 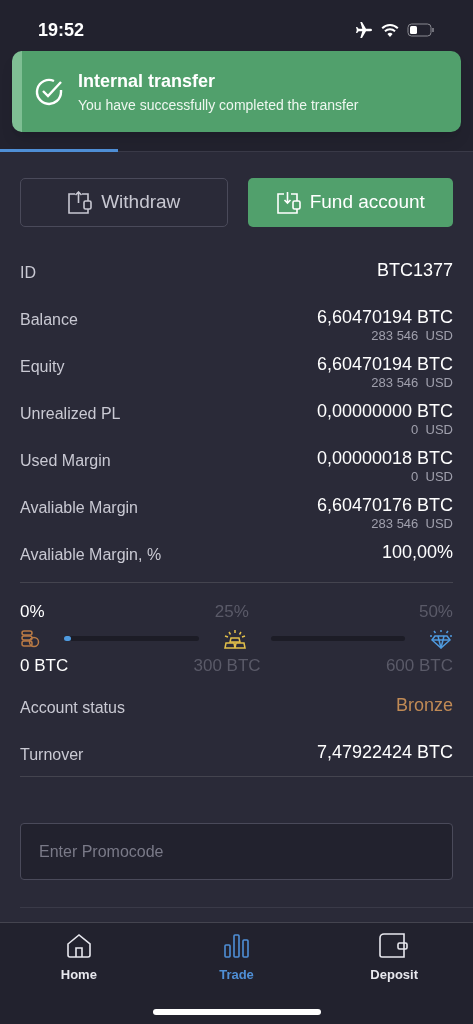 What do you see at coordinates (288, 202) in the screenshot?
I see `wallet-download-icon` at bounding box center [288, 202].